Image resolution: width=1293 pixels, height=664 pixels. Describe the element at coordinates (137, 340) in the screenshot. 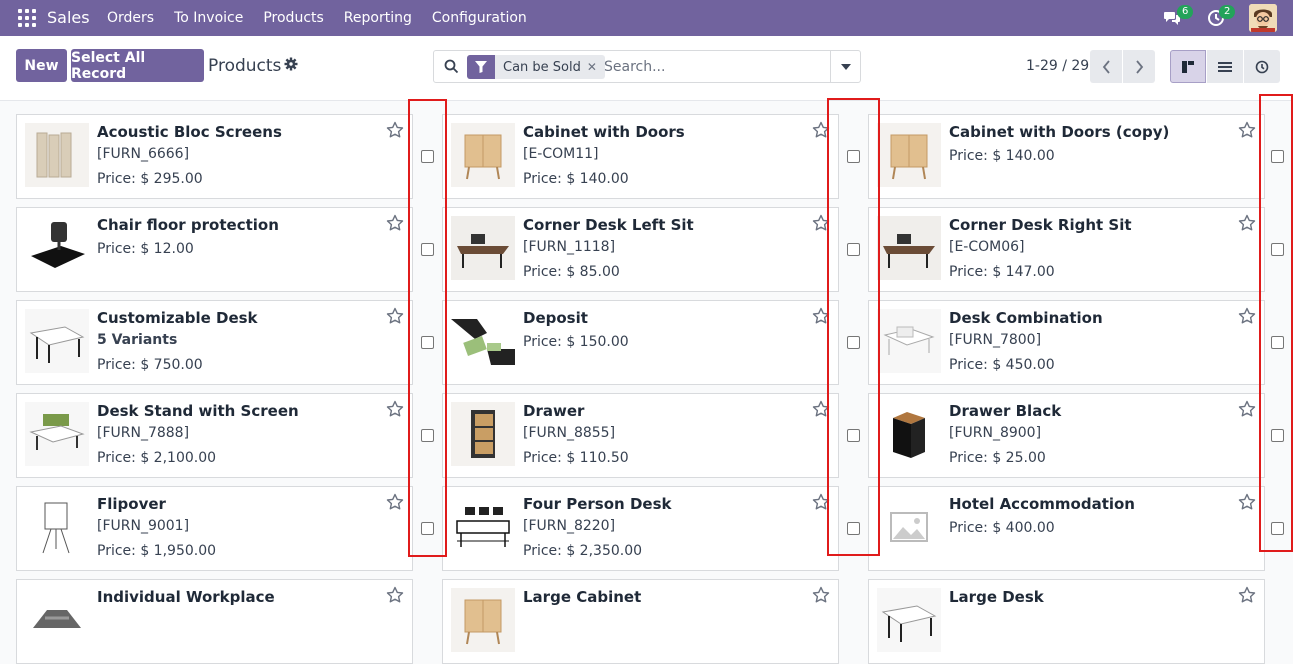

I see `product-variants: 5 Variants` at that location.